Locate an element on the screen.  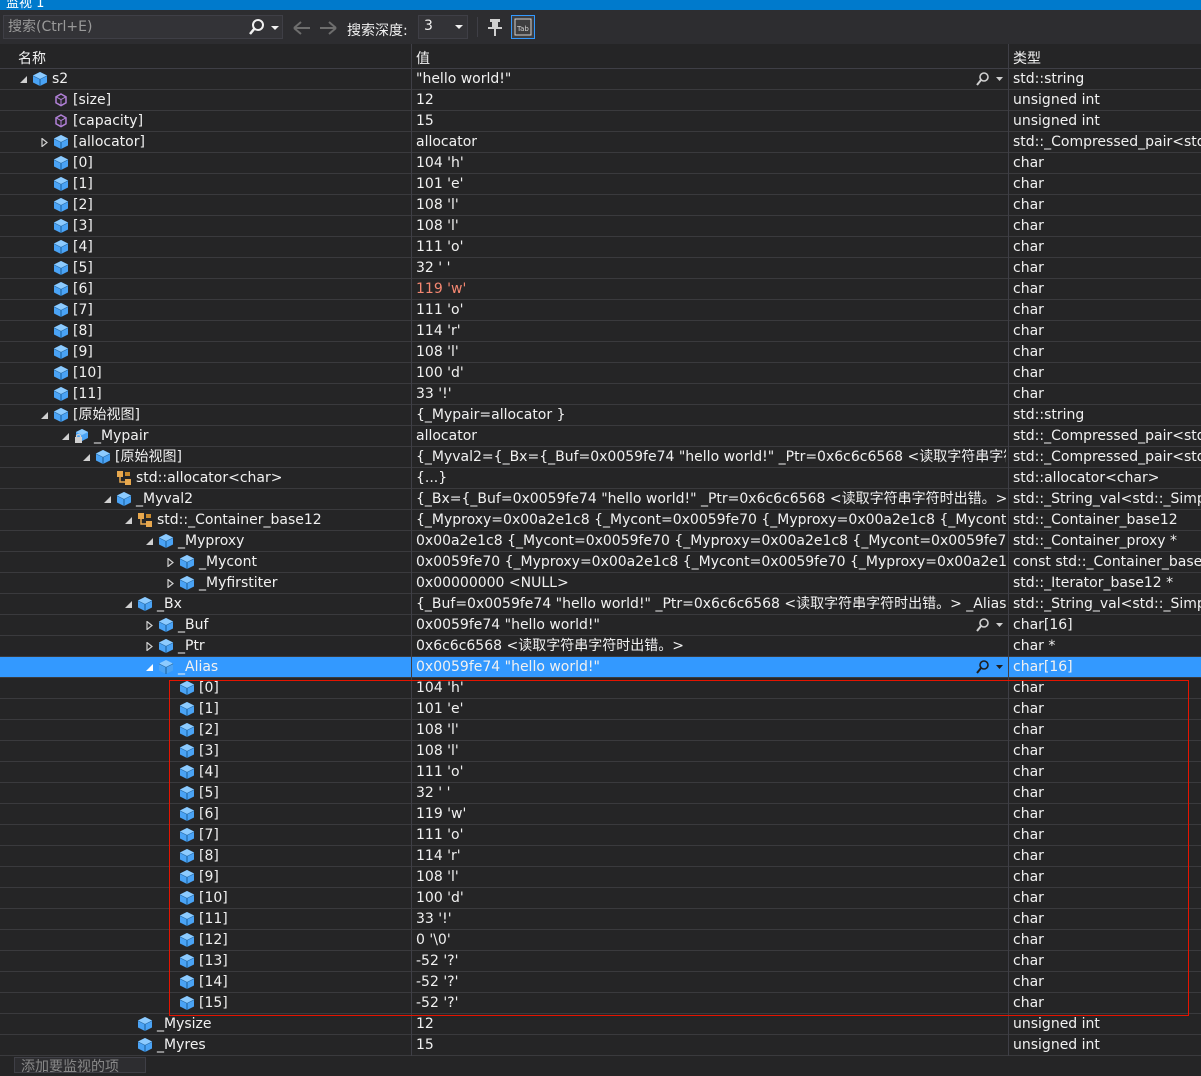
value-cell: 0x6c6c6568 <读取字符串字符时出错。> is located at coordinates (711, 646).